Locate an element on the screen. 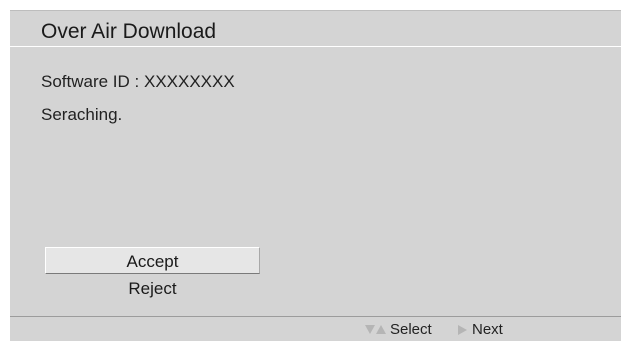 The height and width of the screenshot is (343, 621). arrow-up-icon is located at coordinates (381, 329).